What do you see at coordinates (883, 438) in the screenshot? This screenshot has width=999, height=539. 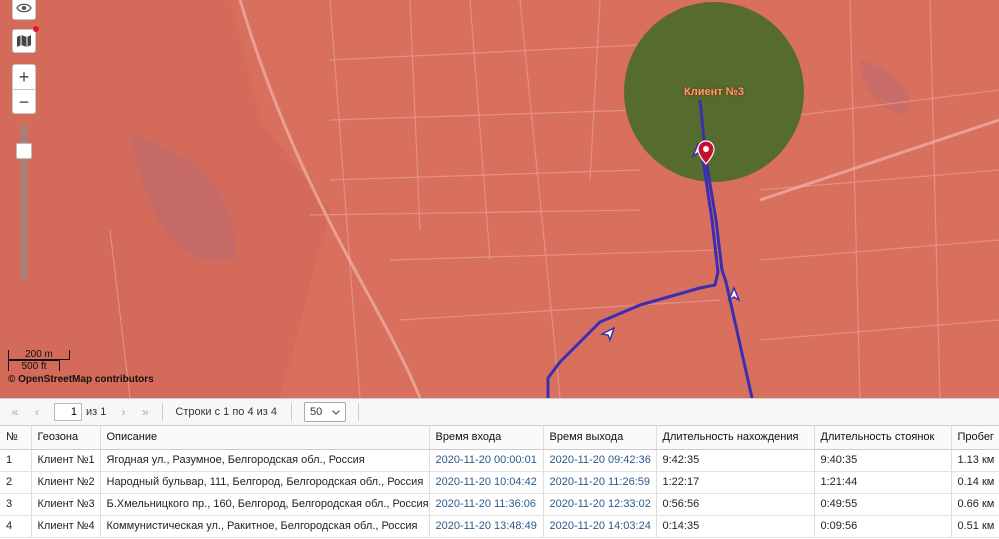 I see `column-header-stop-duration: Длительность стоянок` at bounding box center [883, 438].